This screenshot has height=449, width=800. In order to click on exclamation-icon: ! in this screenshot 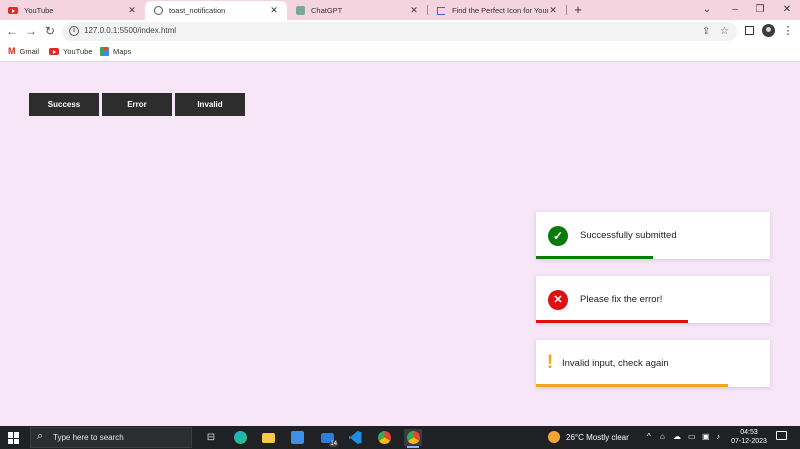, I will do `click(550, 362)`.